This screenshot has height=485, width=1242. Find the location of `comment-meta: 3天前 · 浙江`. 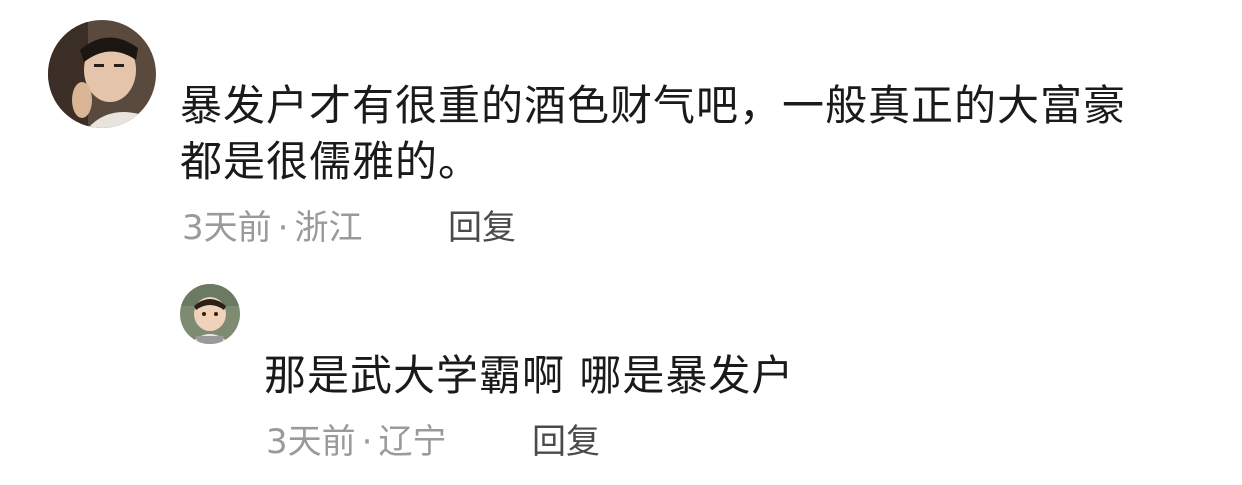

comment-meta: 3天前 · 浙江 is located at coordinates (272, 228).